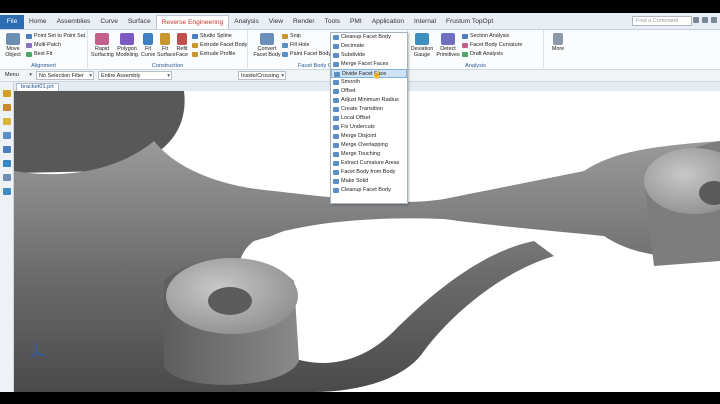  What do you see at coordinates (369, 154) in the screenshot?
I see `menu-item-merge-touching: Merge Touching` at bounding box center [369, 154].